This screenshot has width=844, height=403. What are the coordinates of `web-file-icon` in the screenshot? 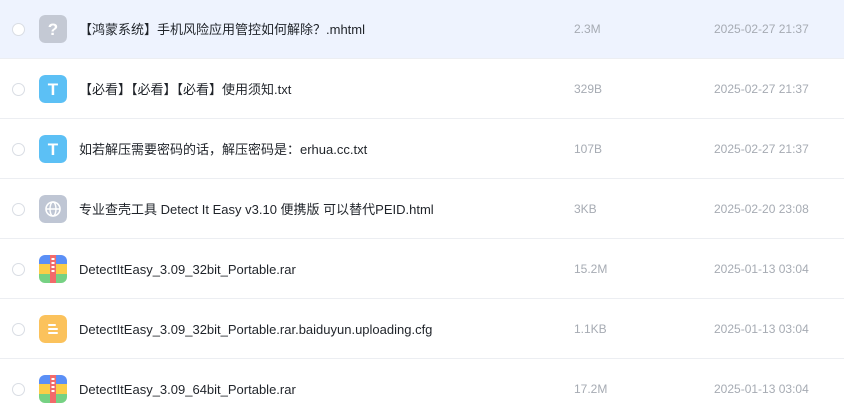 It's located at (53, 209).